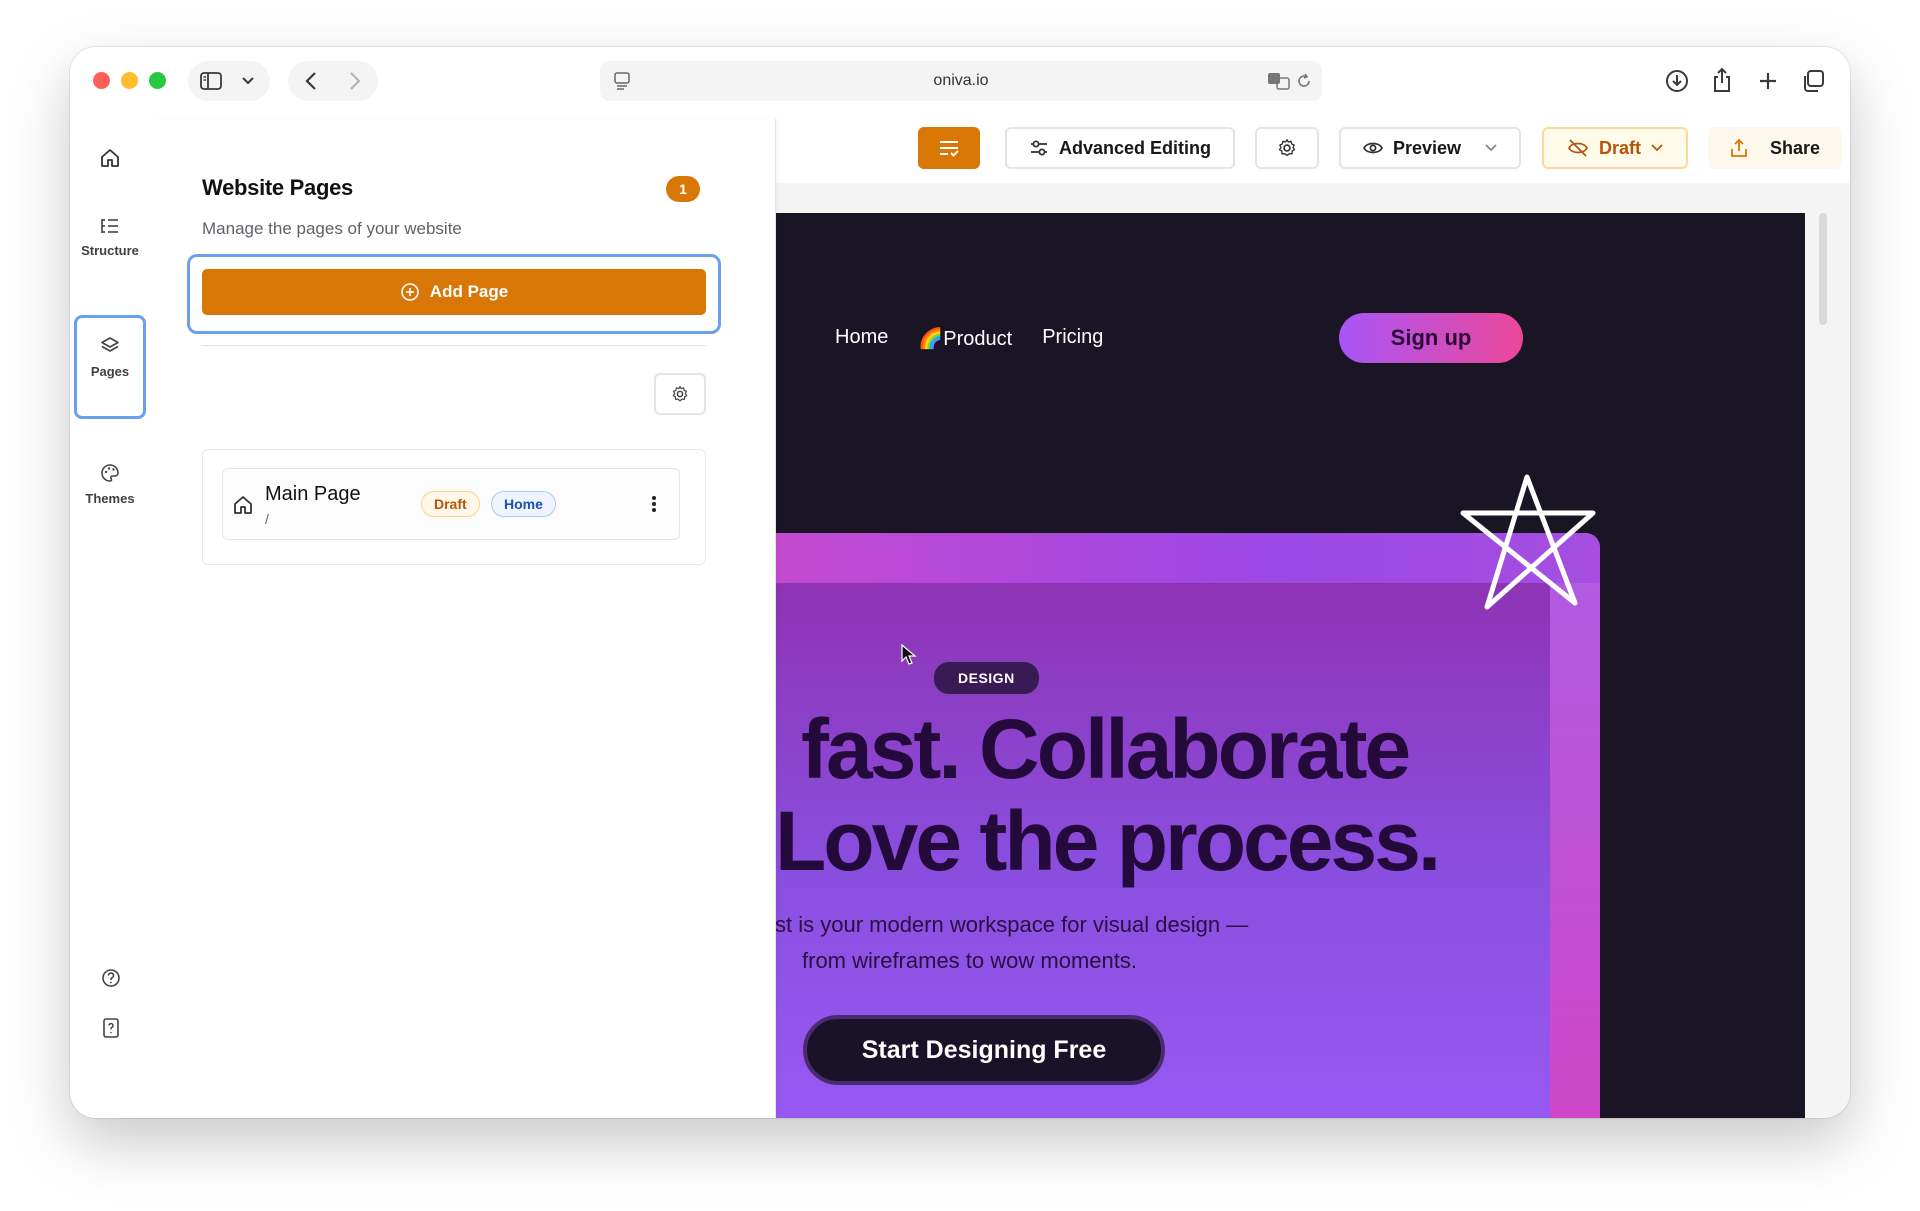 Image resolution: width=1920 pixels, height=1211 pixels. Describe the element at coordinates (110, 618) in the screenshot. I see `left-rail: Structure Pages Themes` at that location.